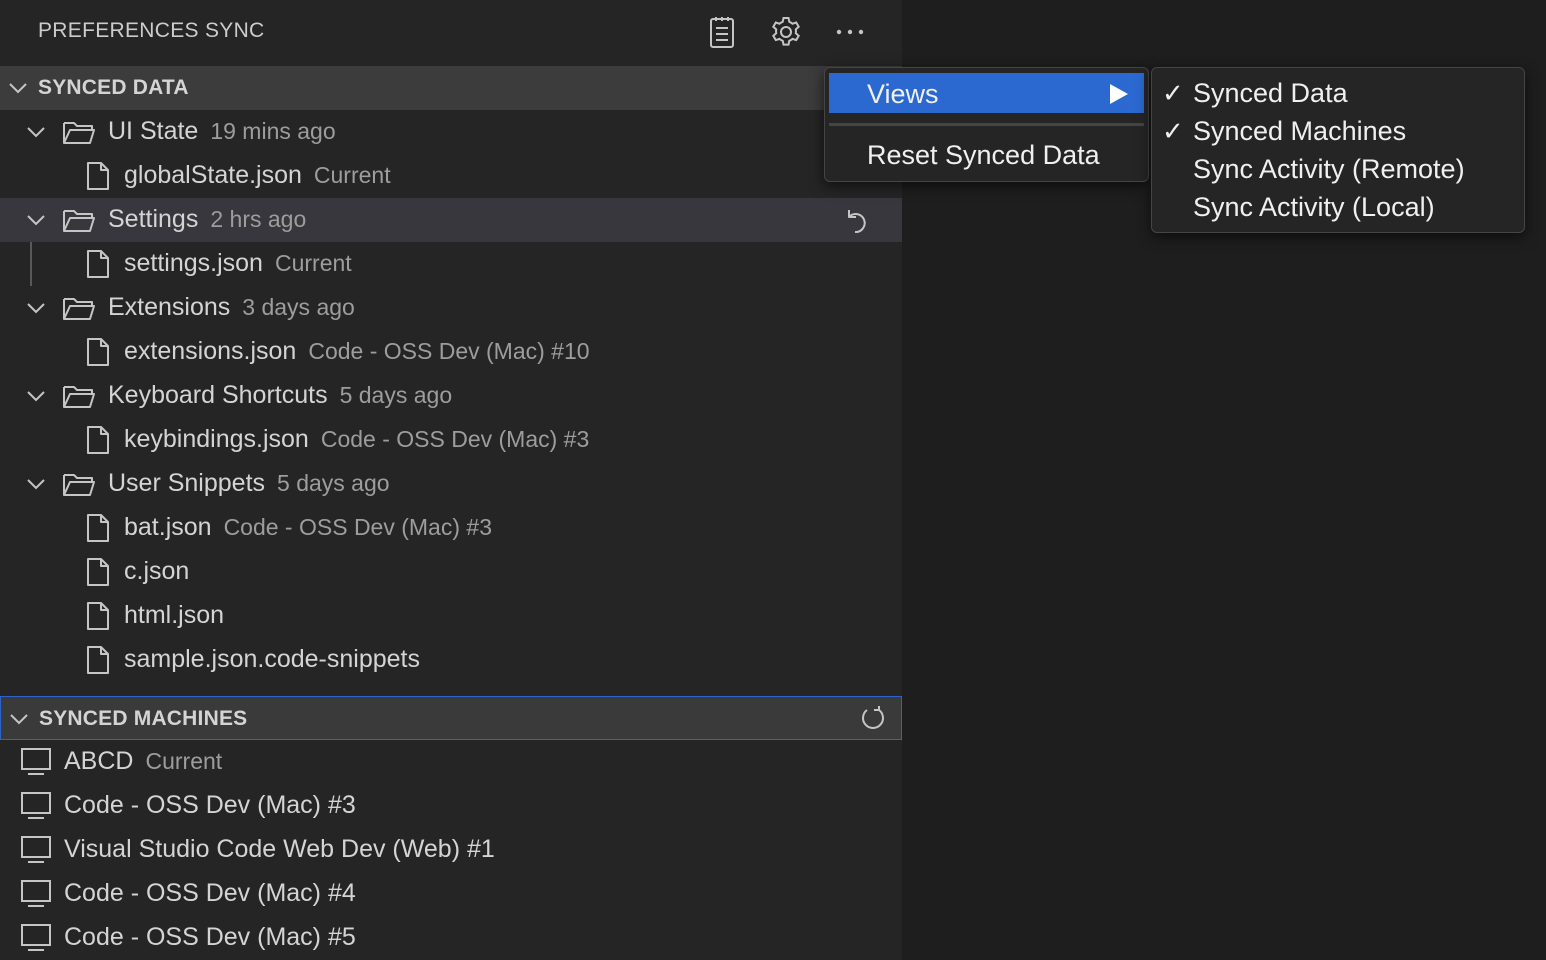  Describe the element at coordinates (1270, 93) in the screenshot. I see `submenu-item-label: Synced Data` at that location.